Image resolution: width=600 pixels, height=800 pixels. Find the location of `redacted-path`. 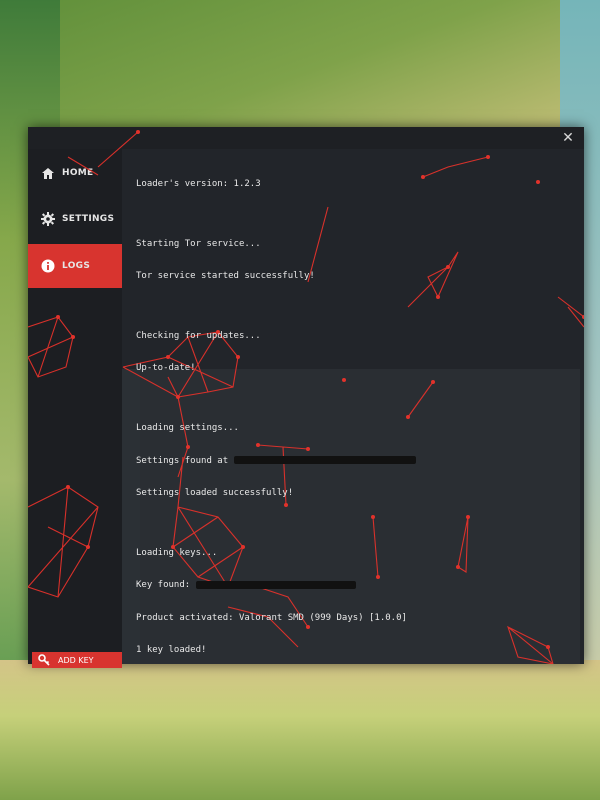

redacted-path is located at coordinates (324, 460).